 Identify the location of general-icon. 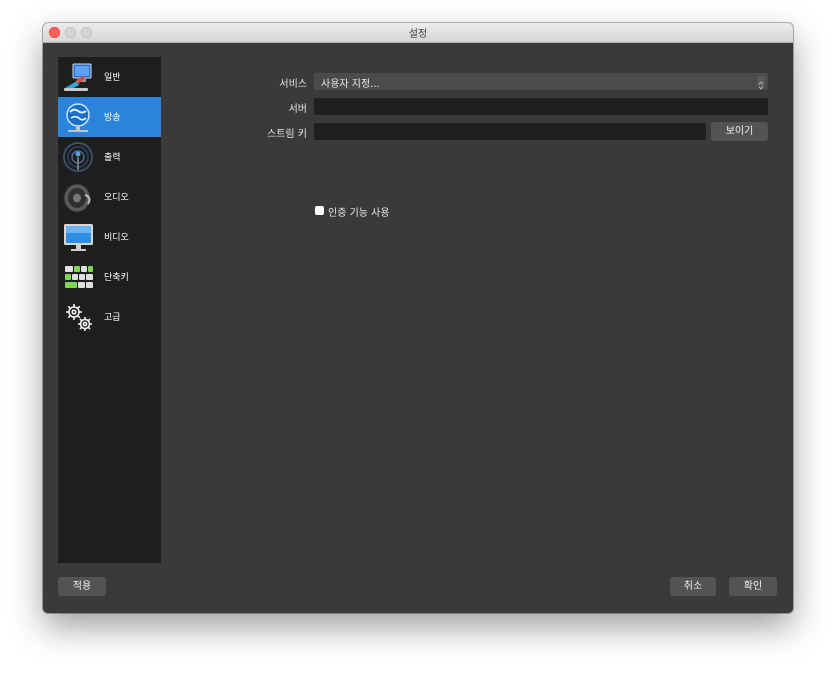
(78, 77).